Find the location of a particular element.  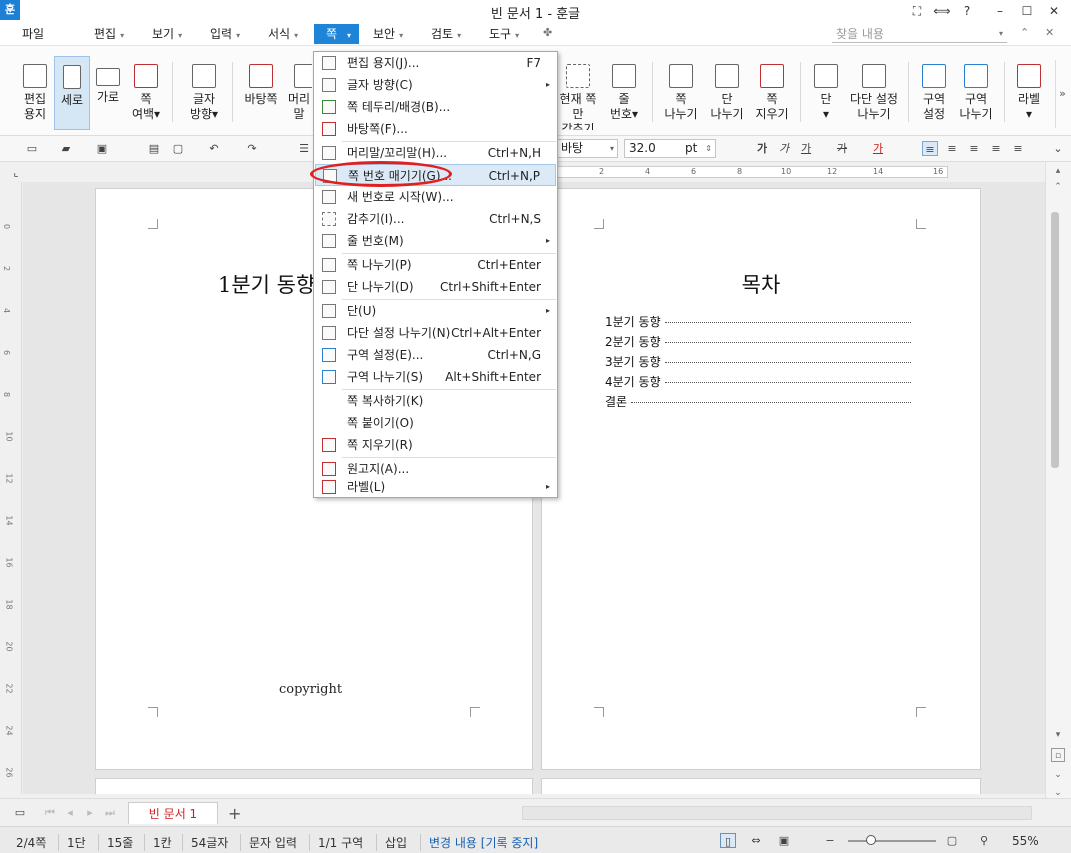

close-button: ✕ is located at coordinates (1054, 11).